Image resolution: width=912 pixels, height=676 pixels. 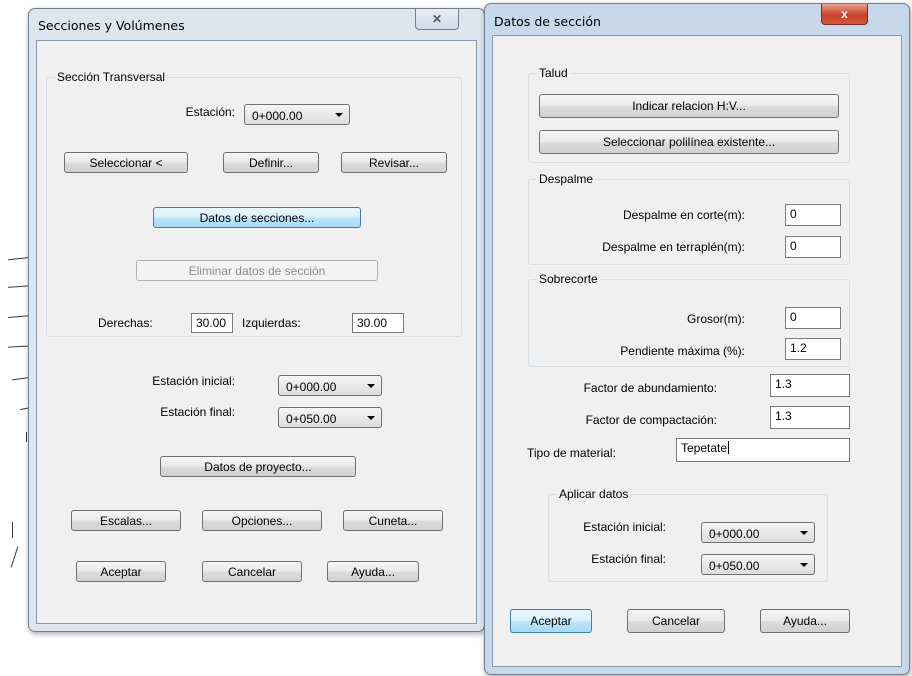 I want to click on derechas-label: Derechas:, so click(x=125, y=323).